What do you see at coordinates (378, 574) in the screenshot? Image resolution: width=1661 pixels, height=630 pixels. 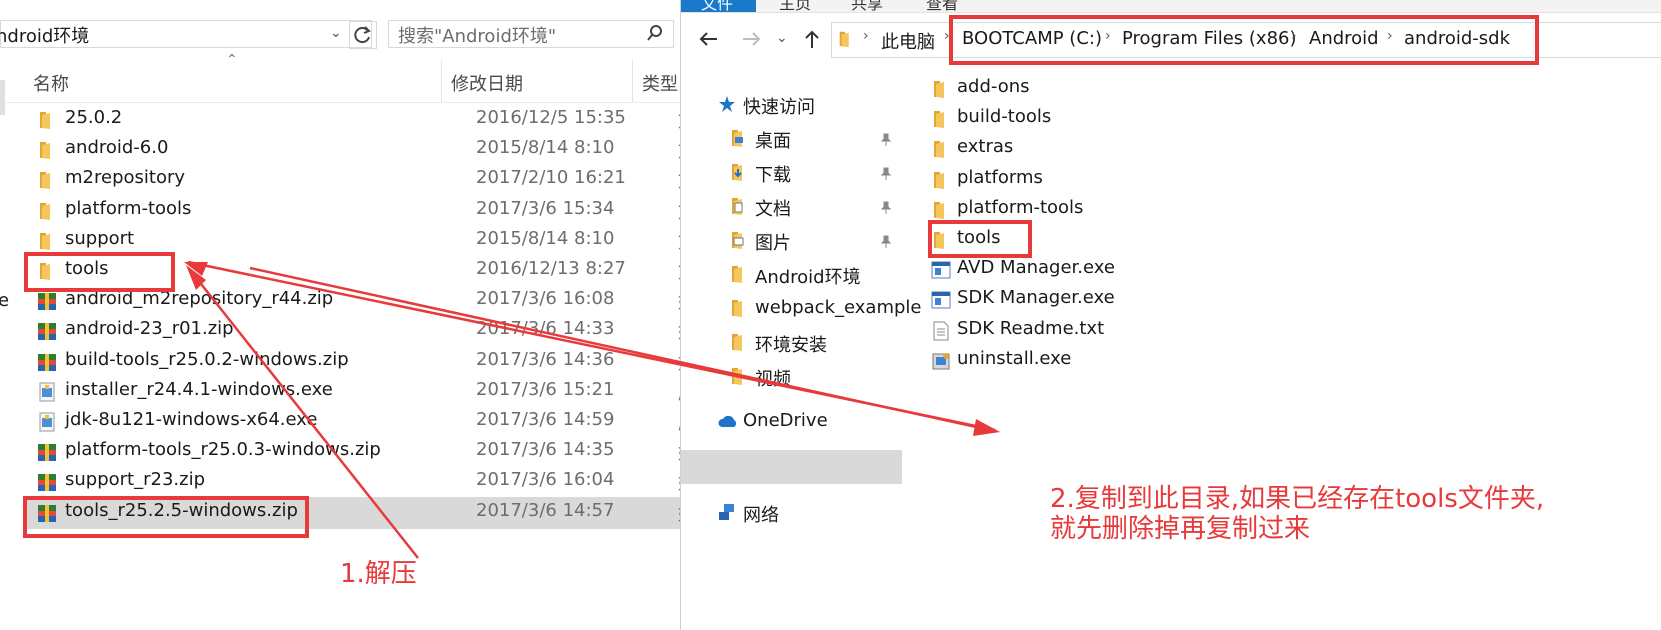 I see `annotation-step1: 1.解压` at bounding box center [378, 574].